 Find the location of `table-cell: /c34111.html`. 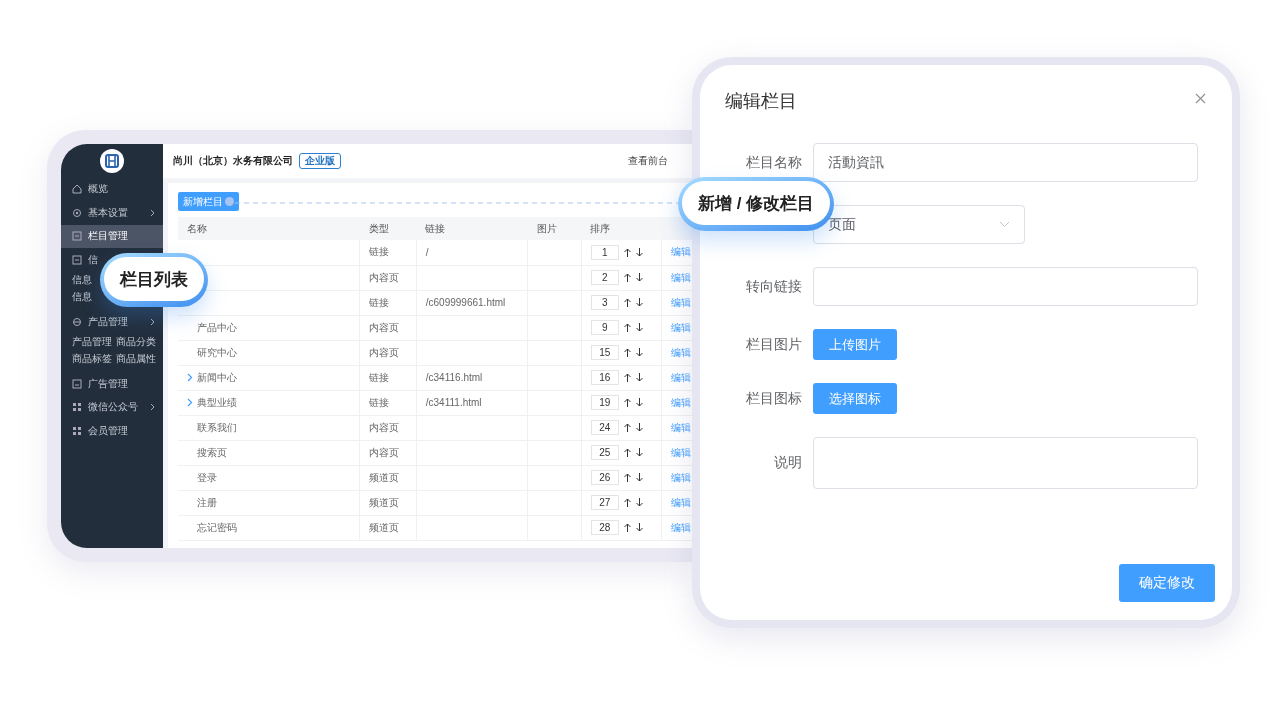

table-cell: /c34111.html is located at coordinates (453, 402).